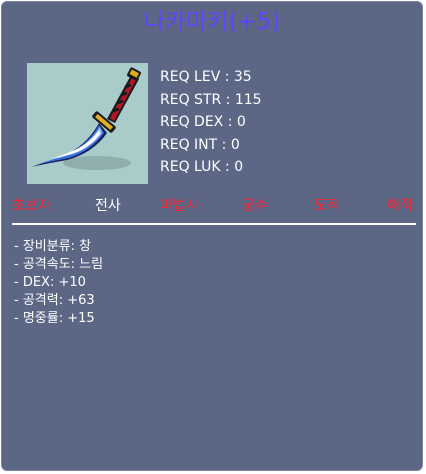  I want to click on item-name: 나카마키(+5), so click(212, 22).